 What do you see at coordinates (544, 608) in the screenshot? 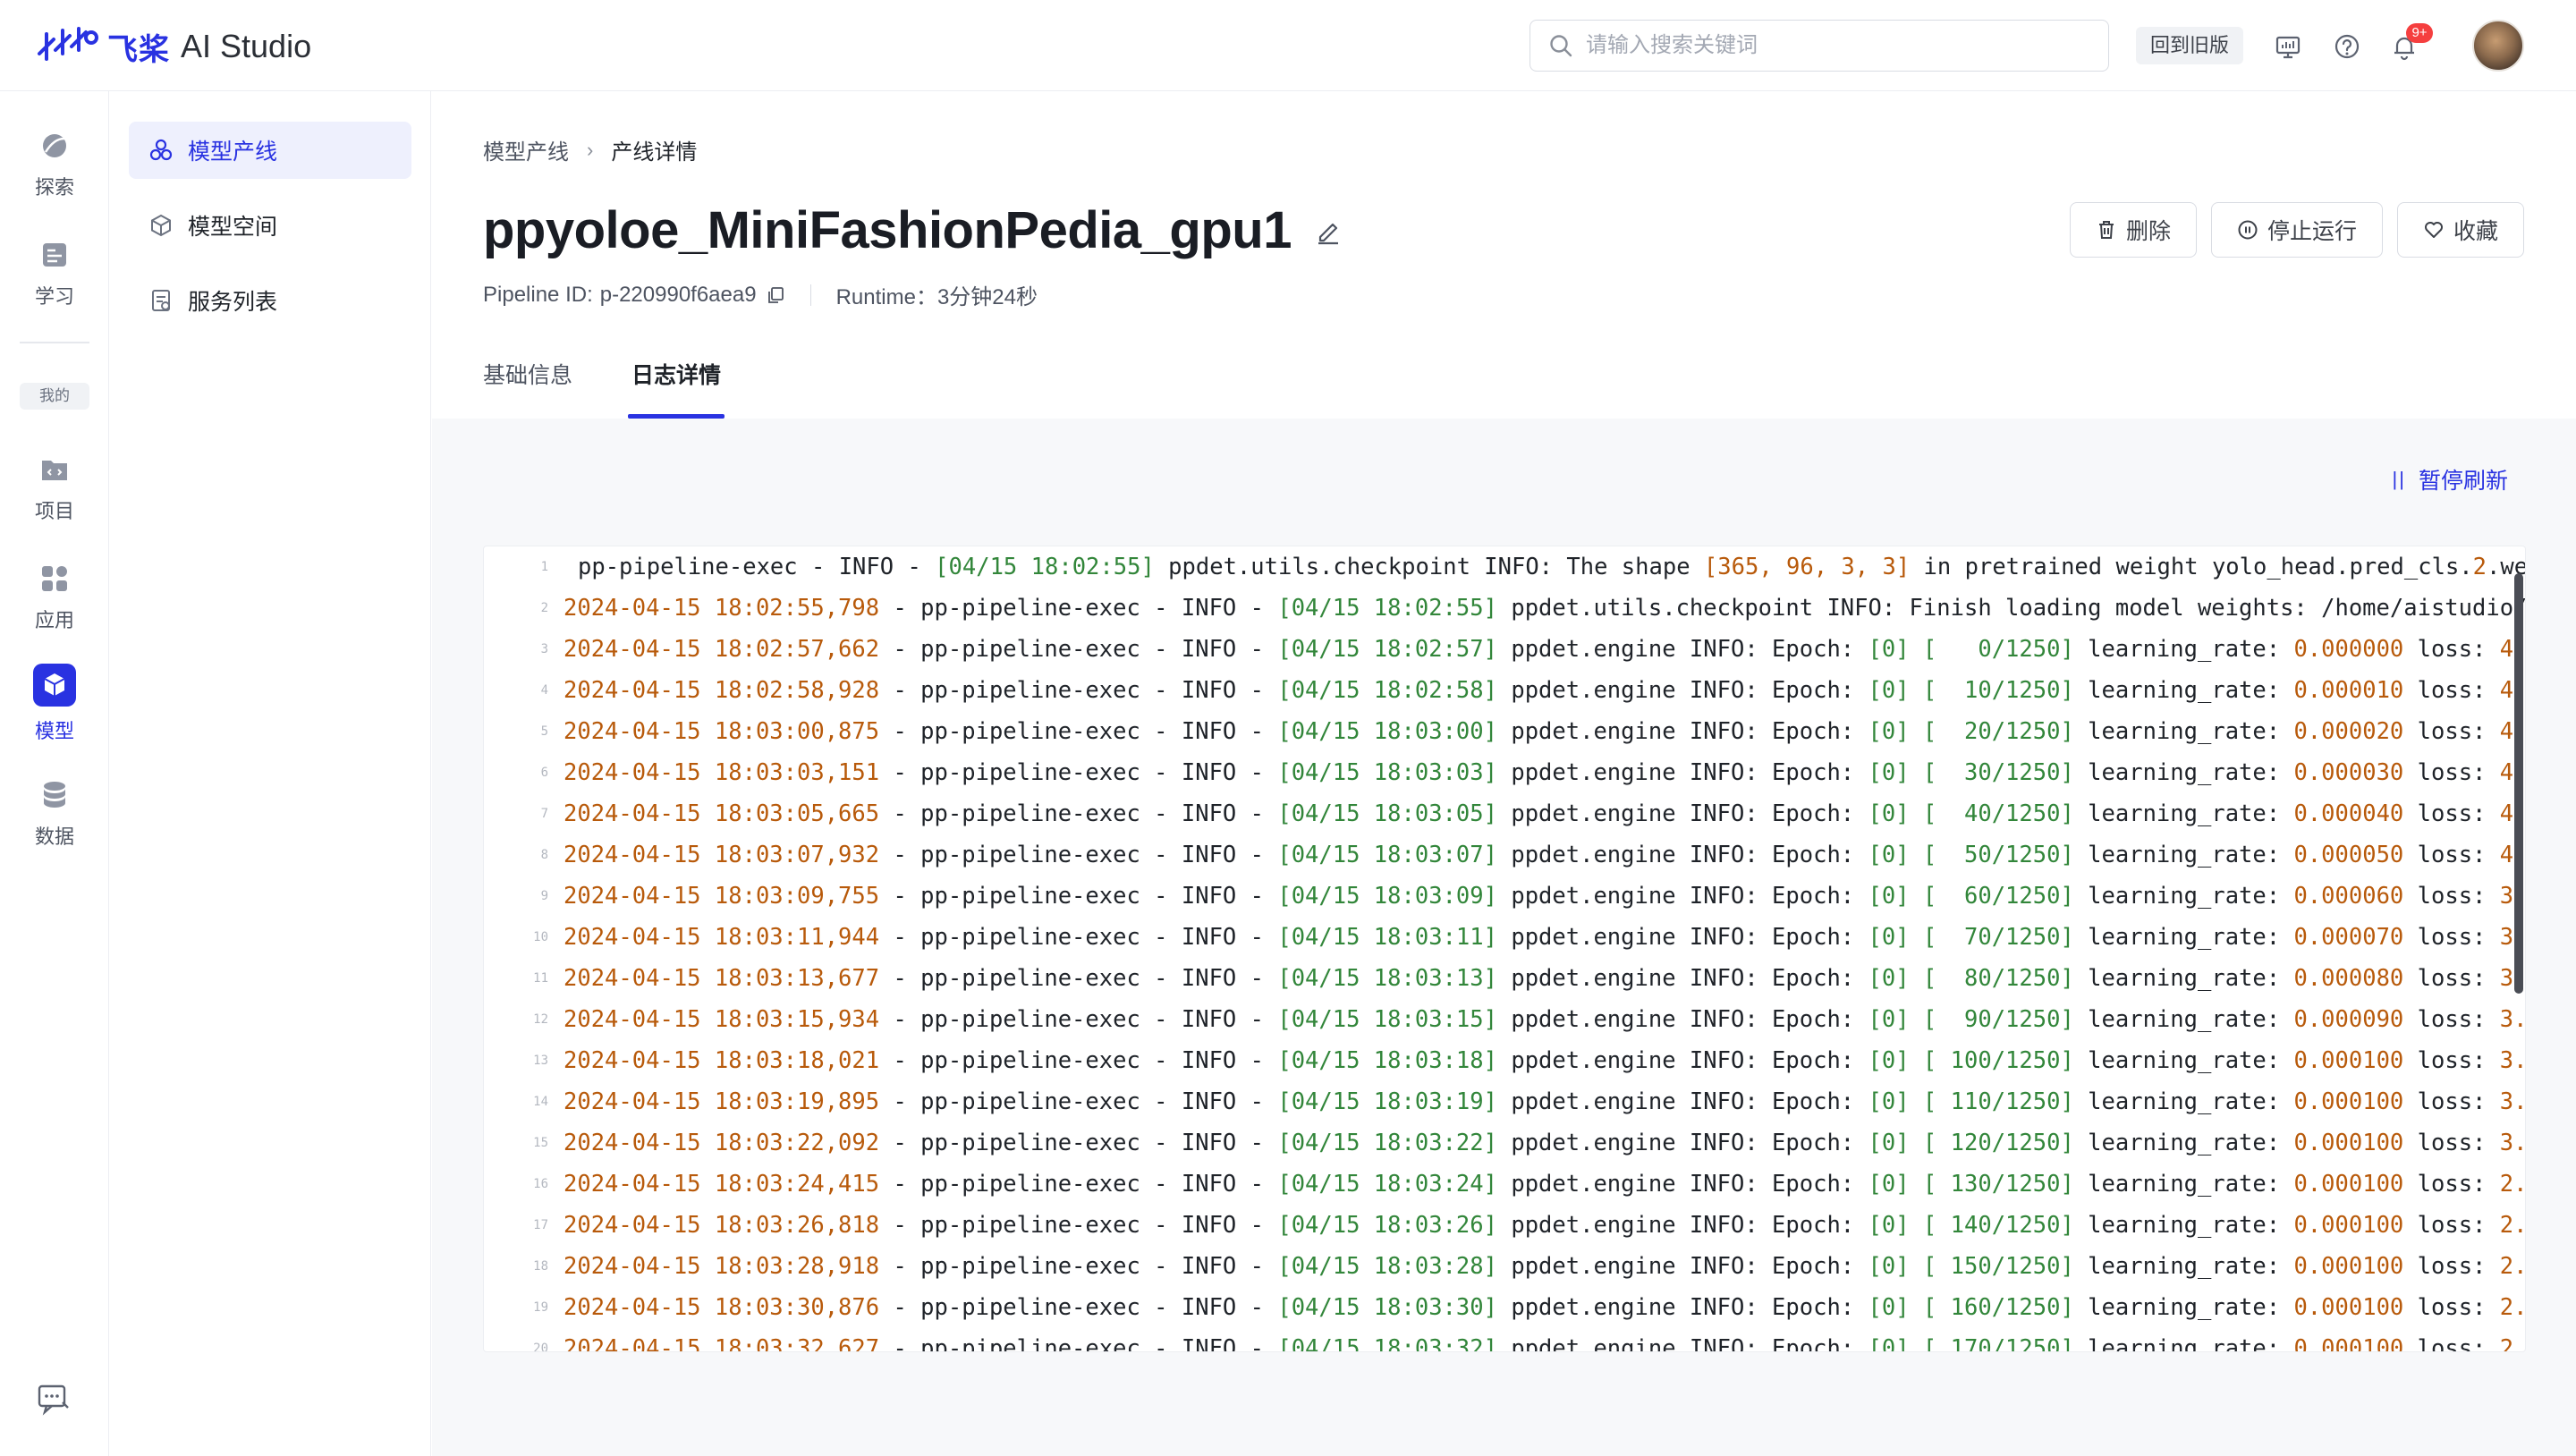
I see `line-number: 2` at bounding box center [544, 608].